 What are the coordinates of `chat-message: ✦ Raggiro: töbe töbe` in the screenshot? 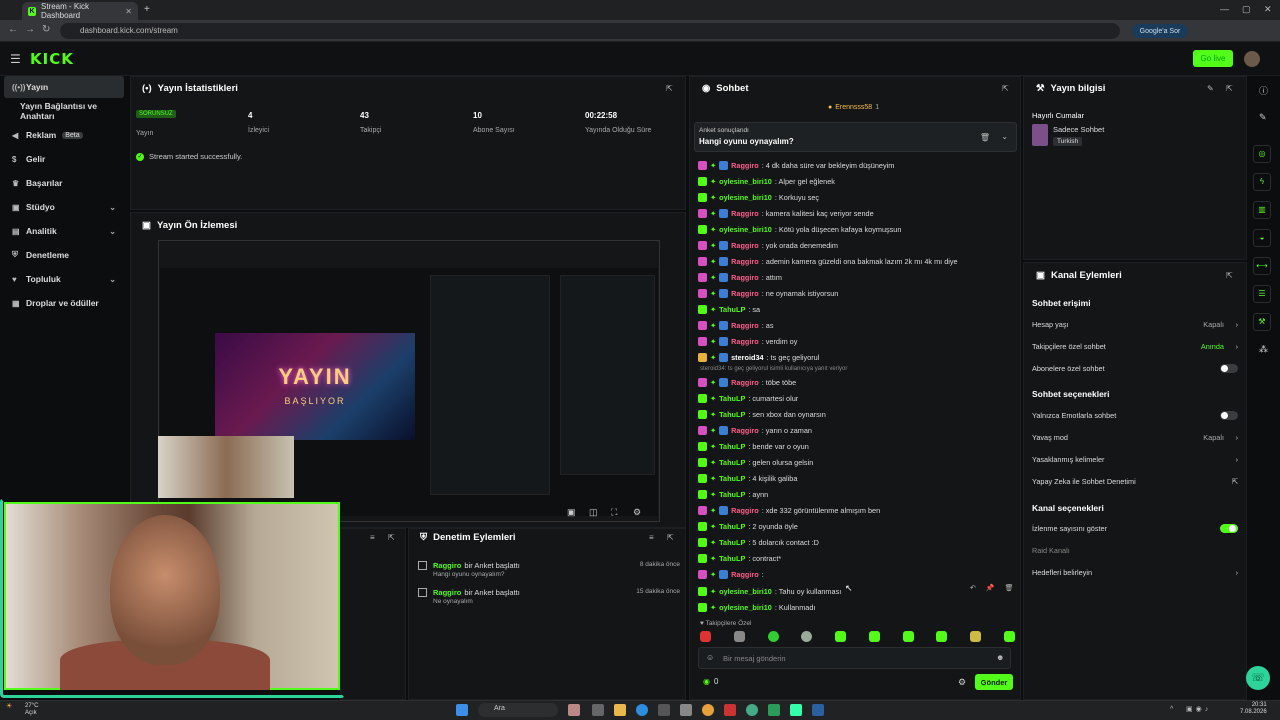 It's located at (747, 382).